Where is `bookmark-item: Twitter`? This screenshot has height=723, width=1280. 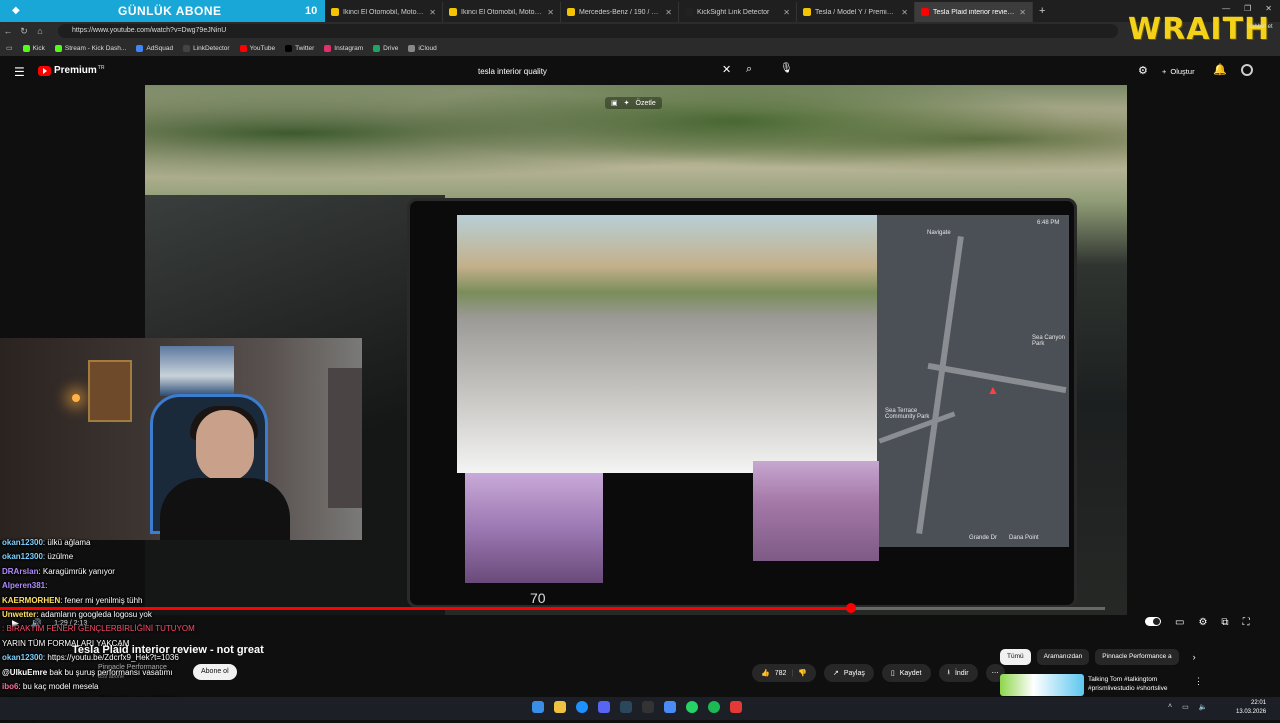 bookmark-item: Twitter is located at coordinates (299, 48).